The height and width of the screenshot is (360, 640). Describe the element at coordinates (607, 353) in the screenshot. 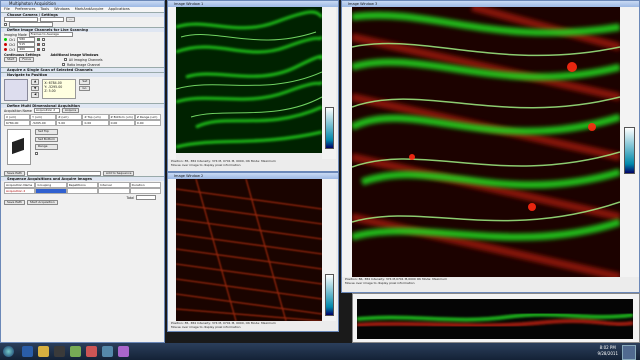

I see `clock-date: 9/28/2011` at that location.